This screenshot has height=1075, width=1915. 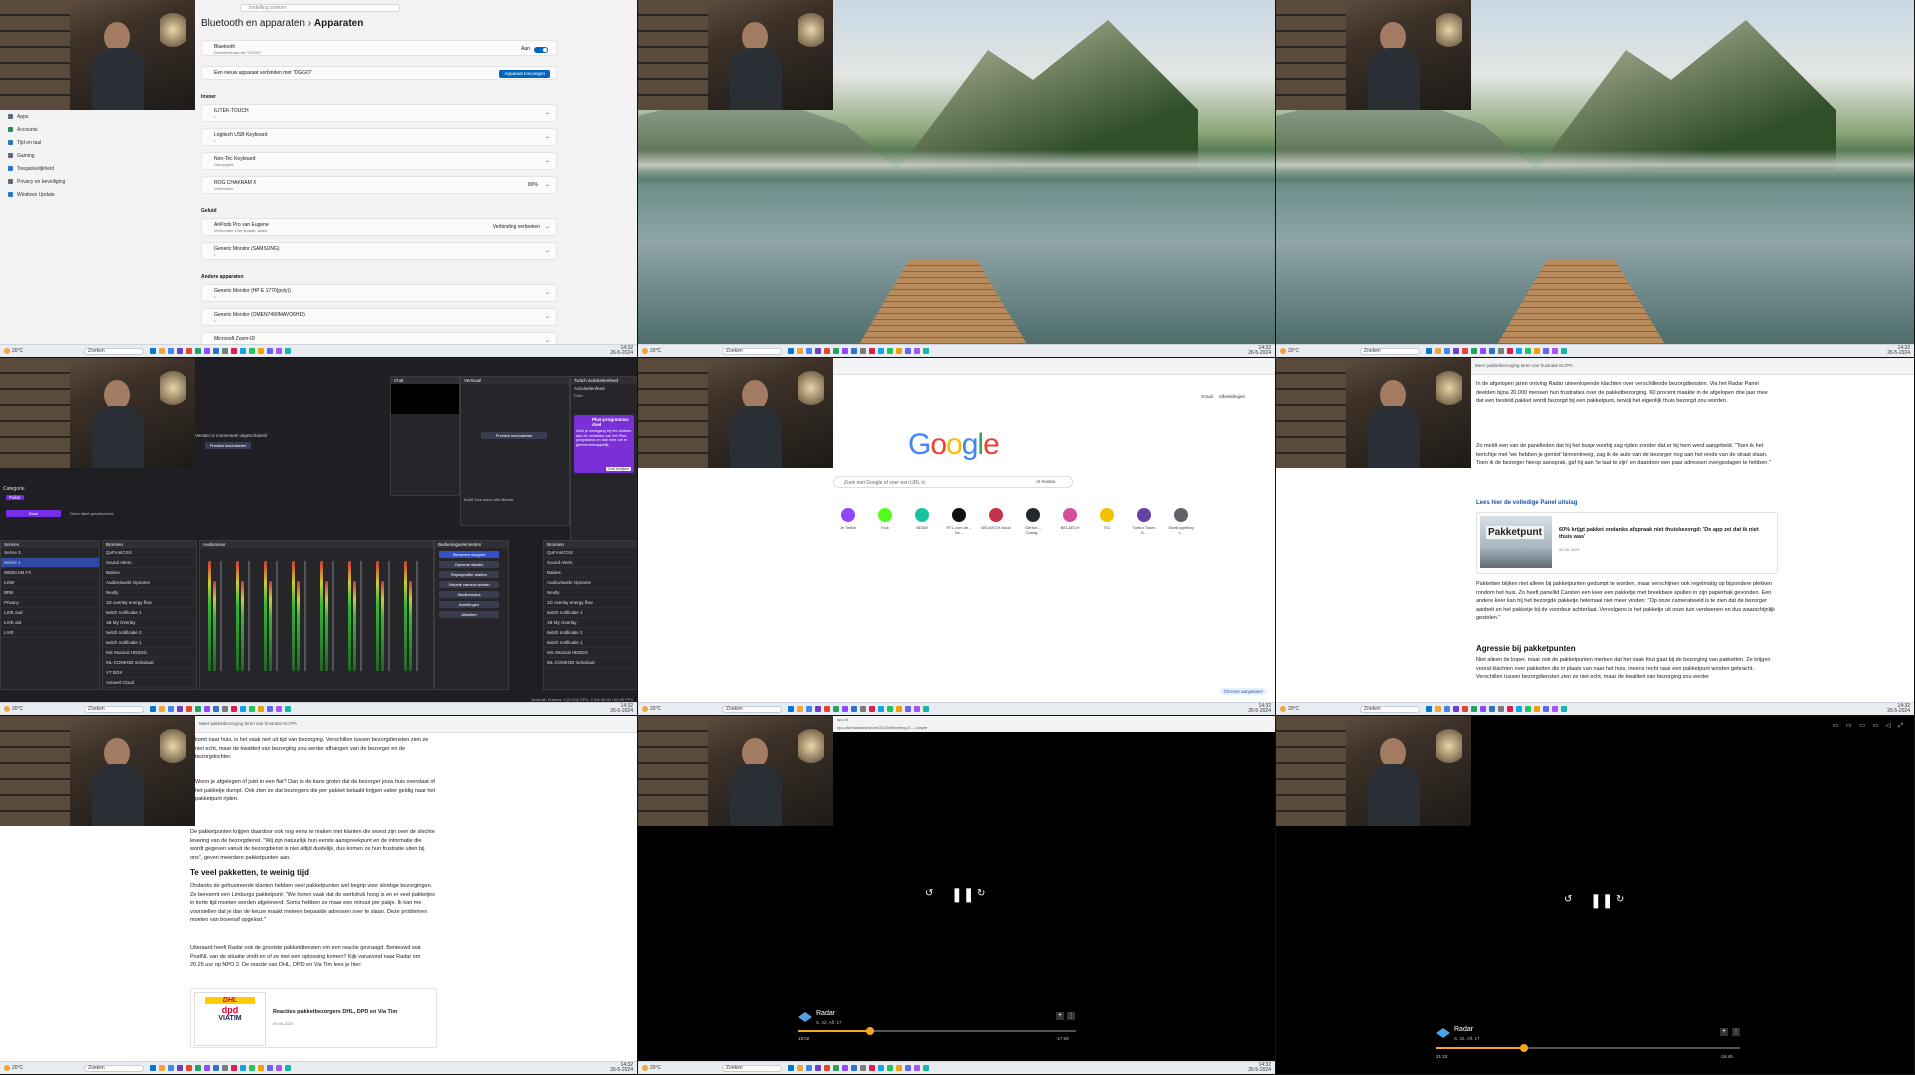 I want to click on forward-10-button: ↻, so click(x=1620, y=899).